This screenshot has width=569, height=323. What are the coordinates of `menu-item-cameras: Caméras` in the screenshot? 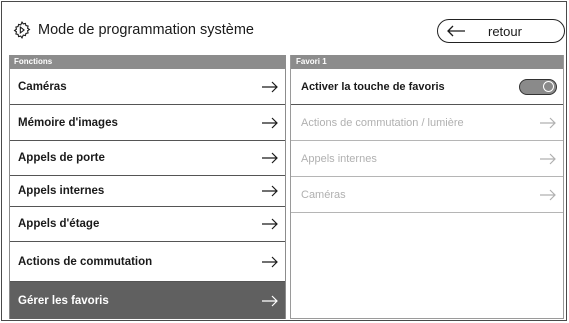 It's located at (147, 87).